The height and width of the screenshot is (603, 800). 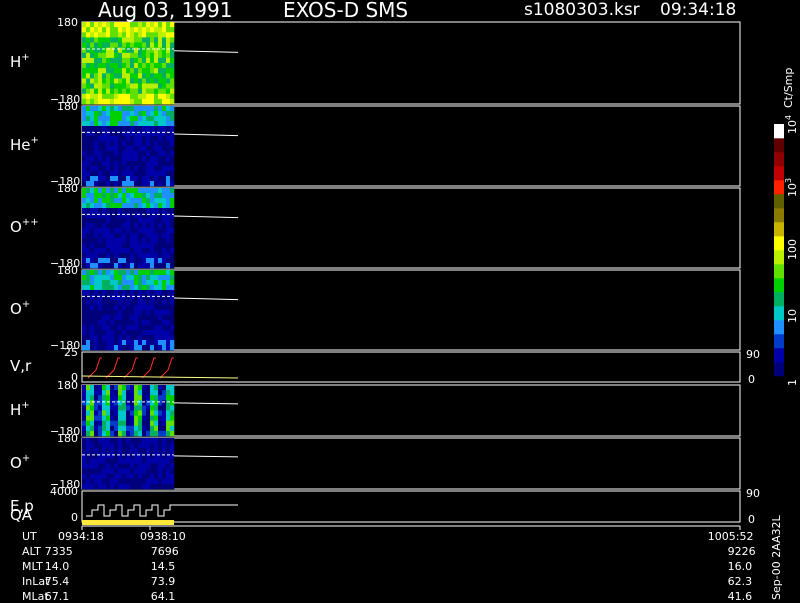 I want to click on footer-value: 7335, so click(x=58, y=551).